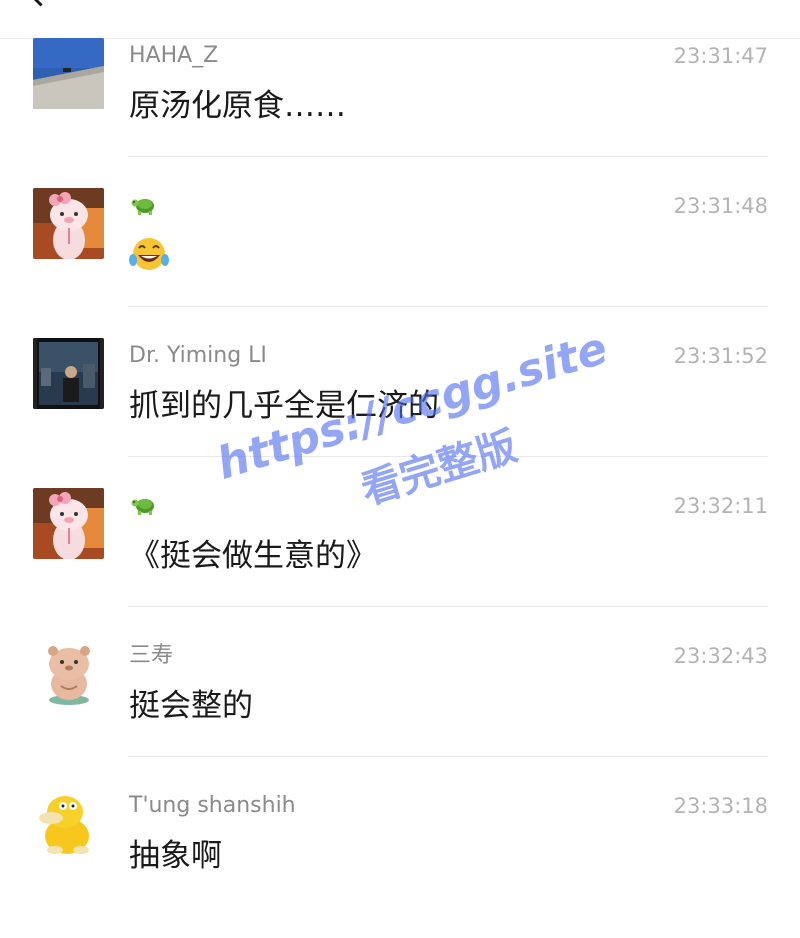 This screenshot has height=938, width=800. I want to click on film-night-photo-icon, so click(68, 373).